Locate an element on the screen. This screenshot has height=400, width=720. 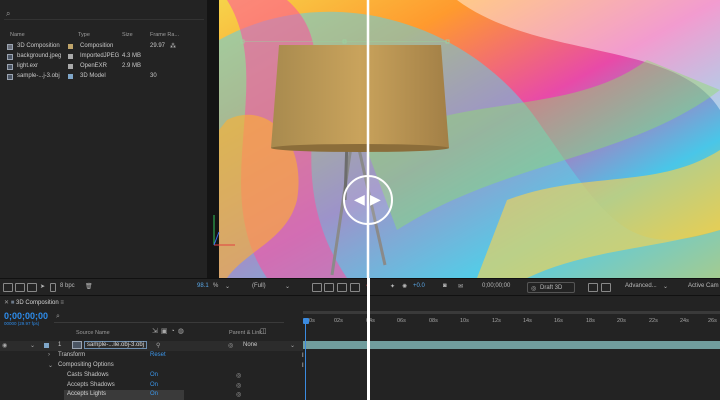
parent-select: None is located at coordinates (250, 345).